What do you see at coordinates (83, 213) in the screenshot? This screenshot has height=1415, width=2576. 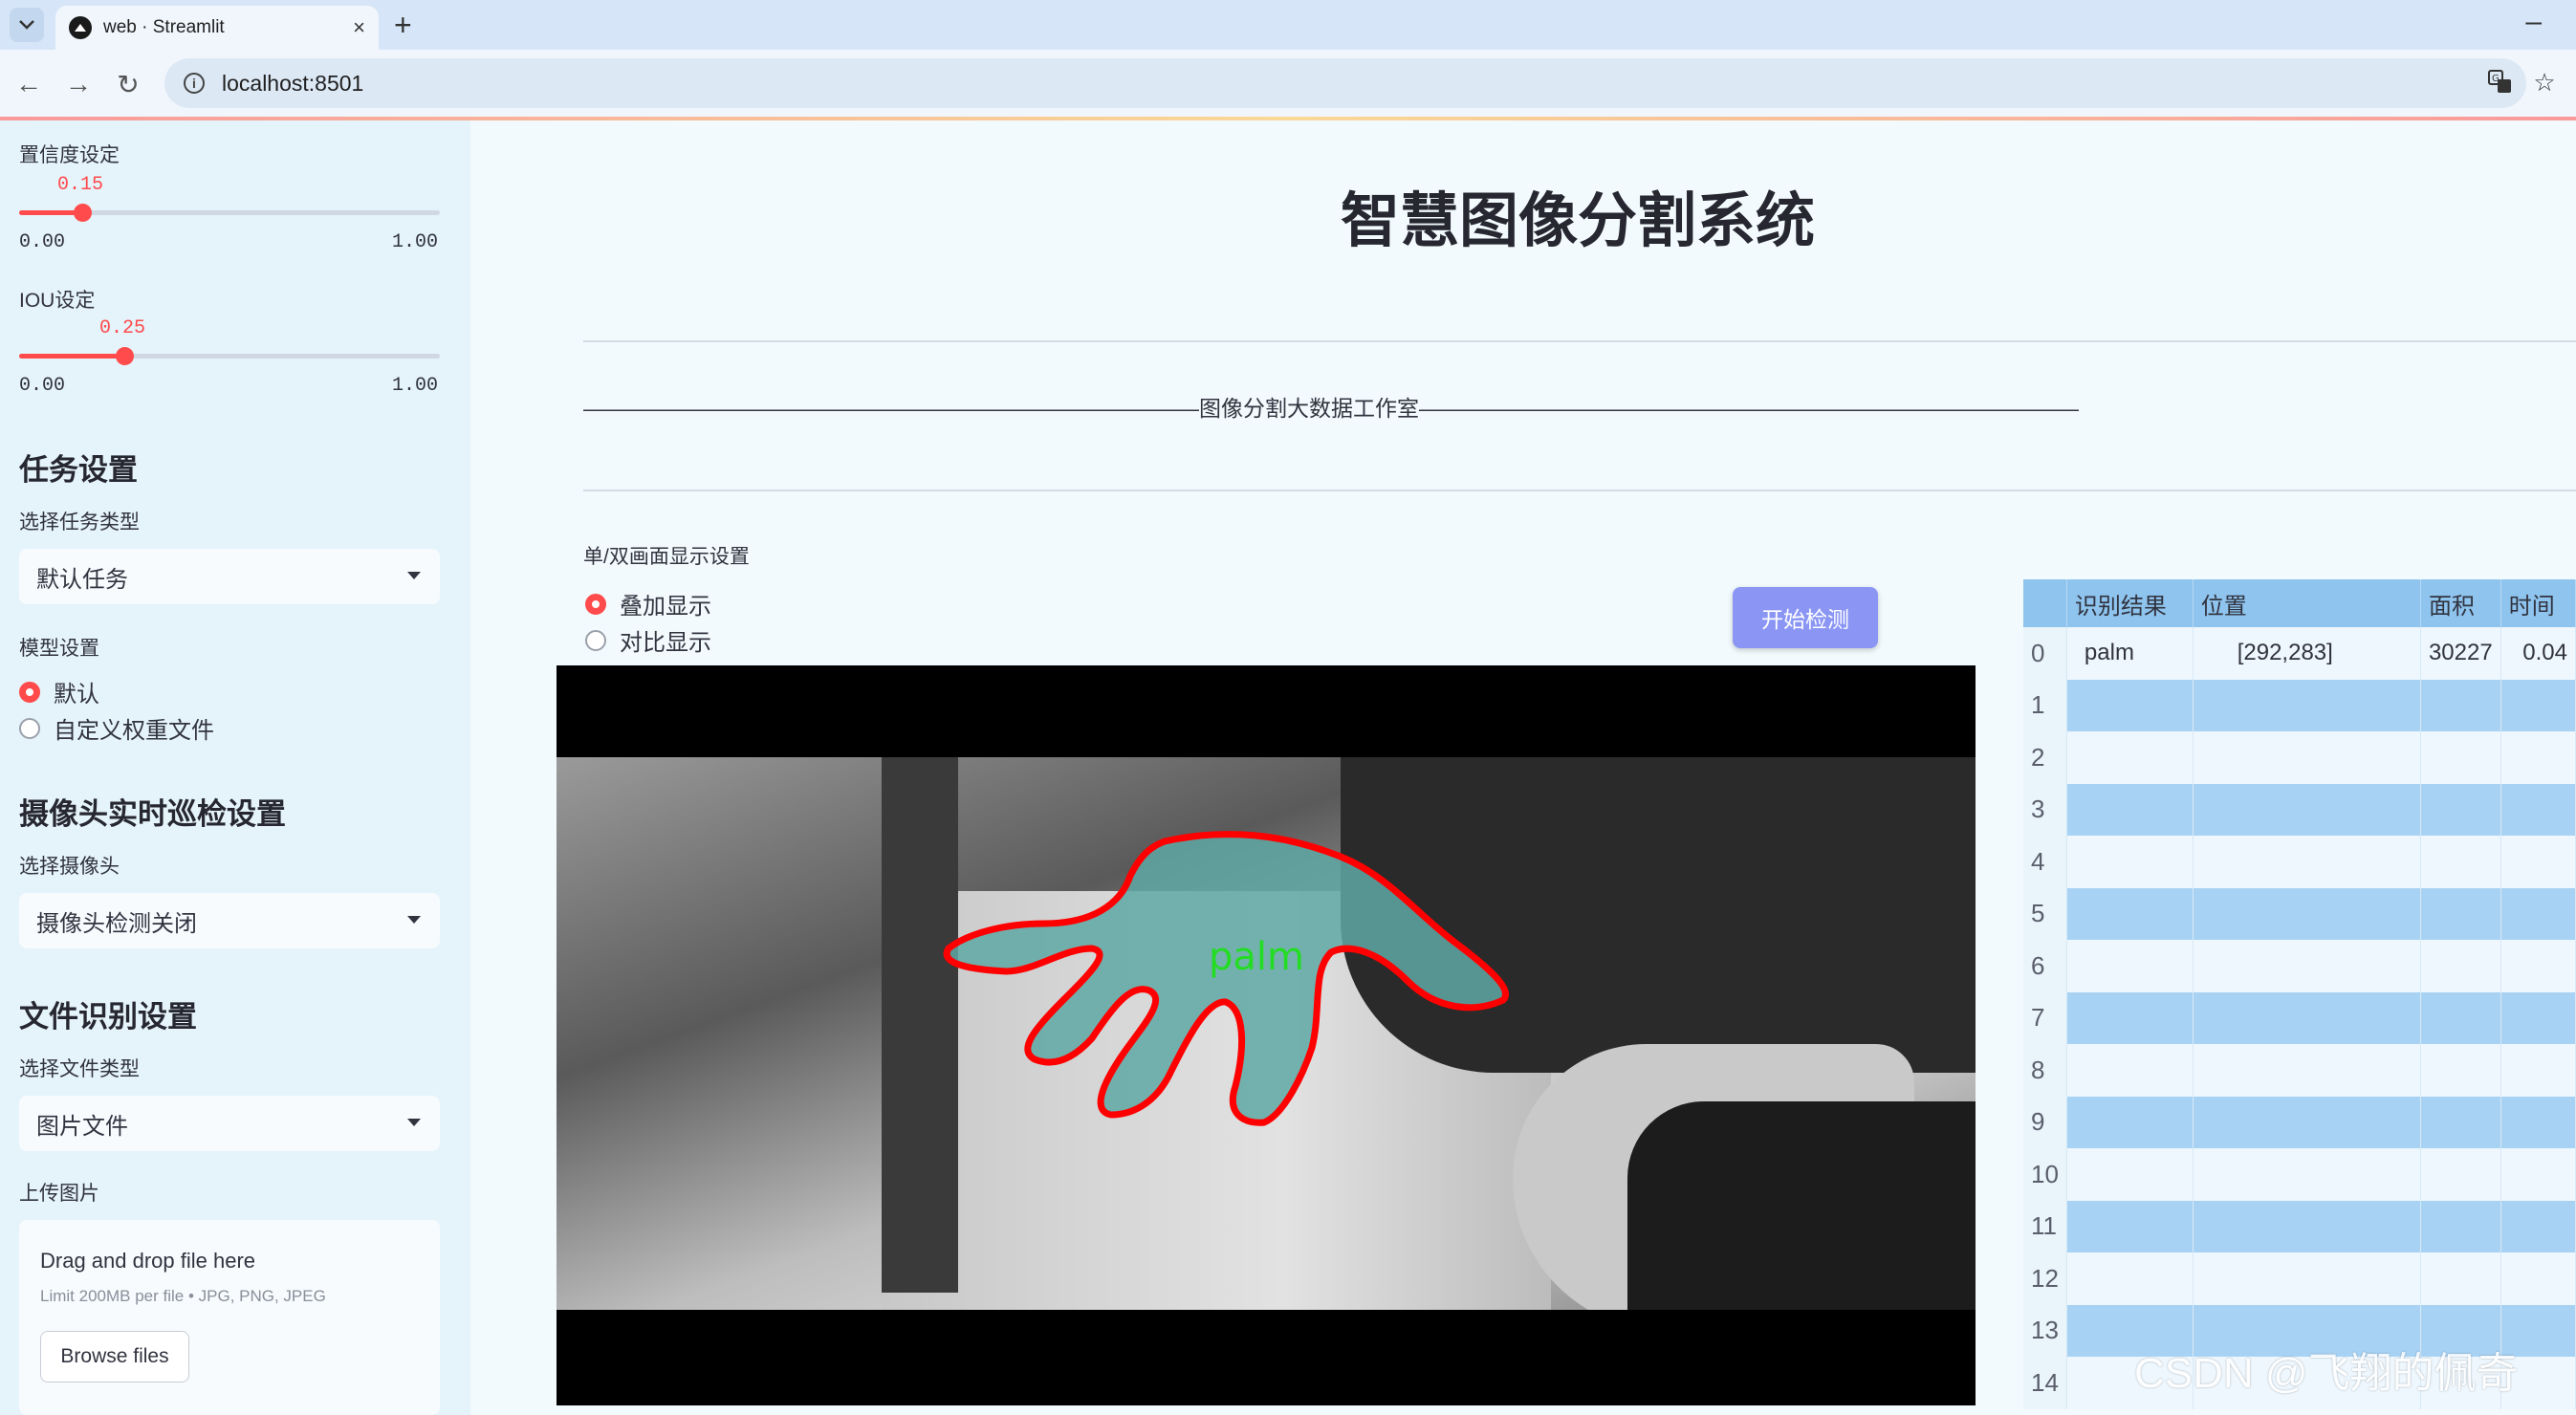 I see `confidence-slider-thumb` at bounding box center [83, 213].